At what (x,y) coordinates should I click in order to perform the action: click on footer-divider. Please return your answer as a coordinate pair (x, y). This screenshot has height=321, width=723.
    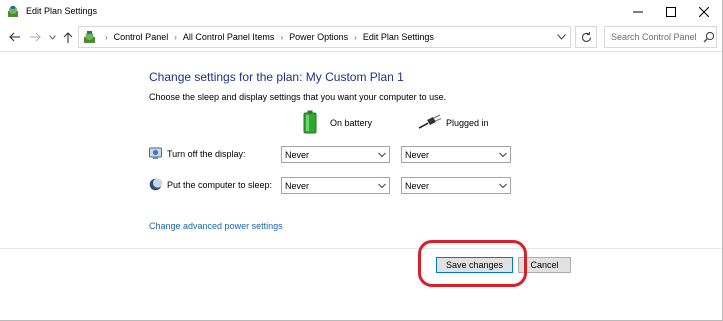
    Looking at the image, I should click on (361, 248).